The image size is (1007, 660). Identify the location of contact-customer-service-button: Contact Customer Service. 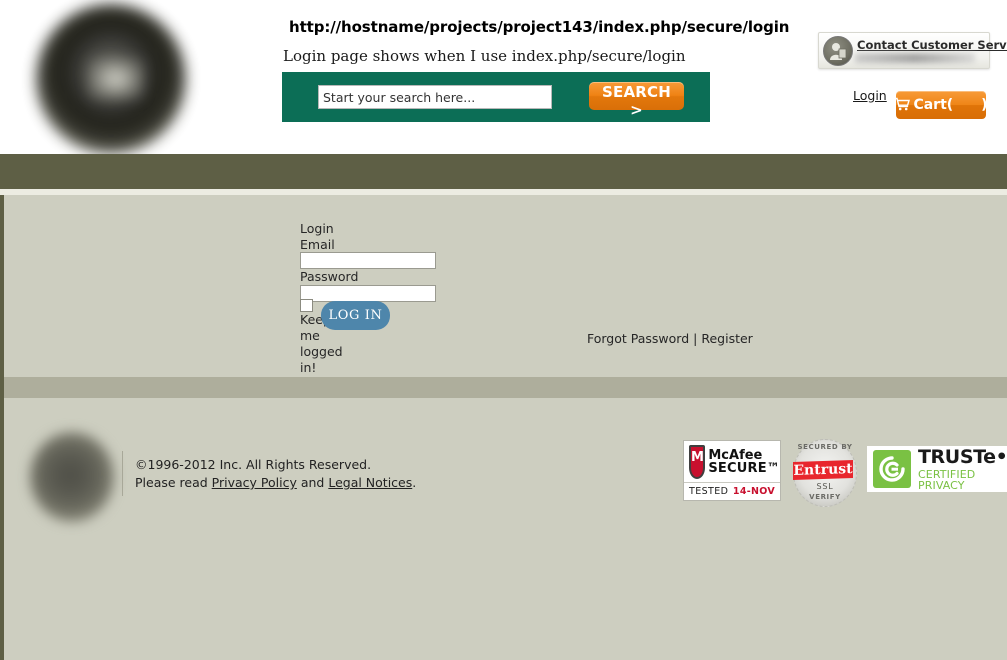
(912, 50).